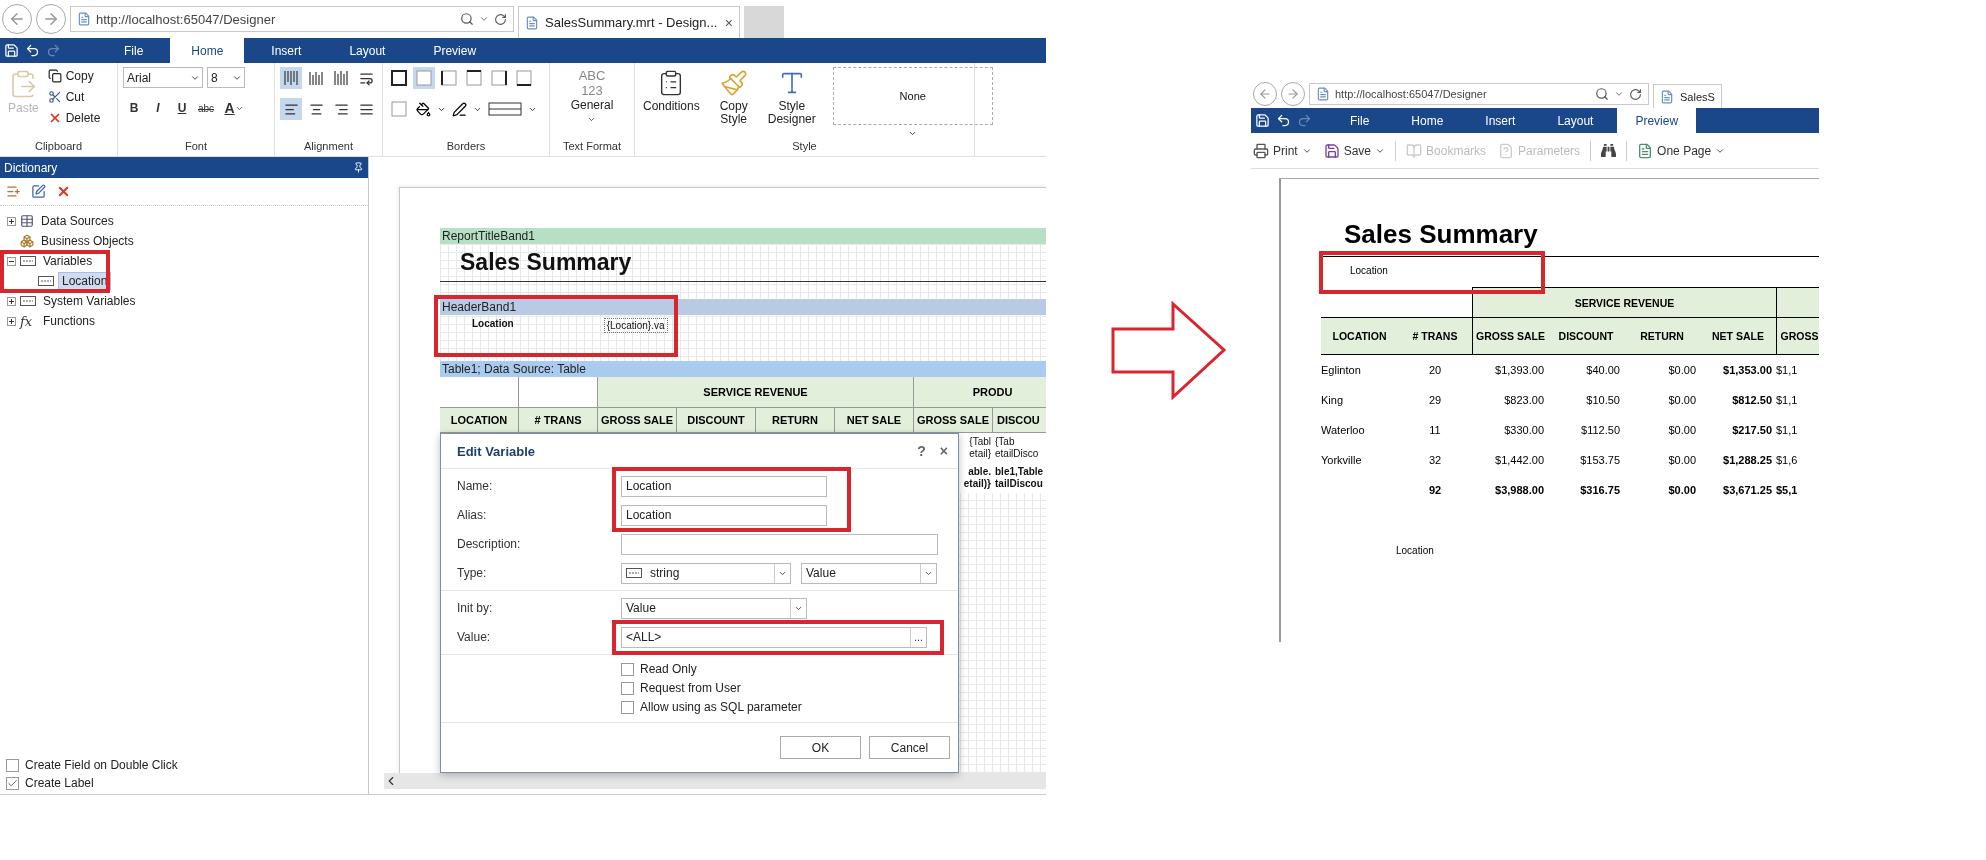 The image size is (1986, 860). Describe the element at coordinates (77, 221) in the screenshot. I see `tree-item: Data Sources` at that location.